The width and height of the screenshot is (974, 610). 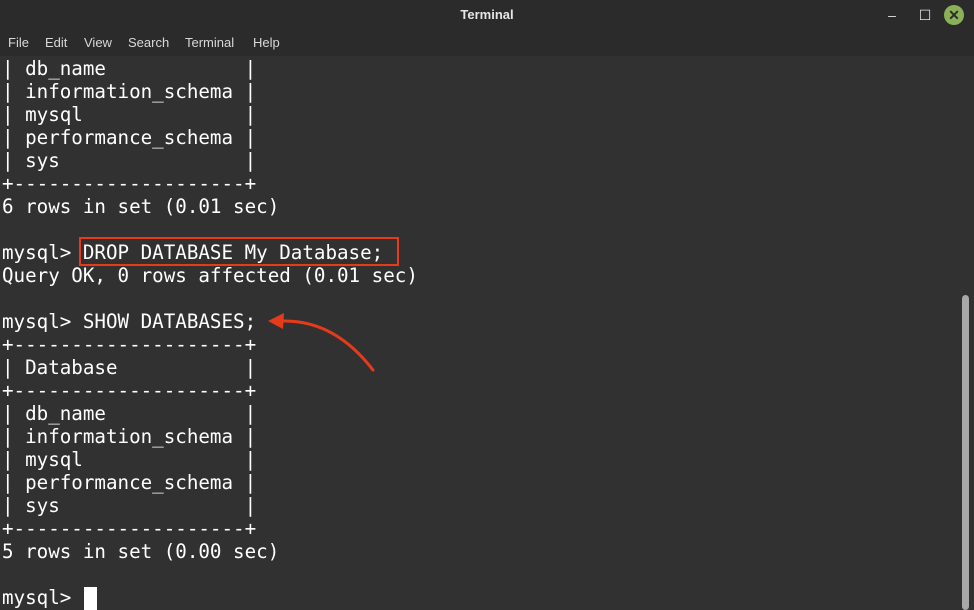 What do you see at coordinates (321, 342) in the screenshot?
I see `annotation-arrow-icon` at bounding box center [321, 342].